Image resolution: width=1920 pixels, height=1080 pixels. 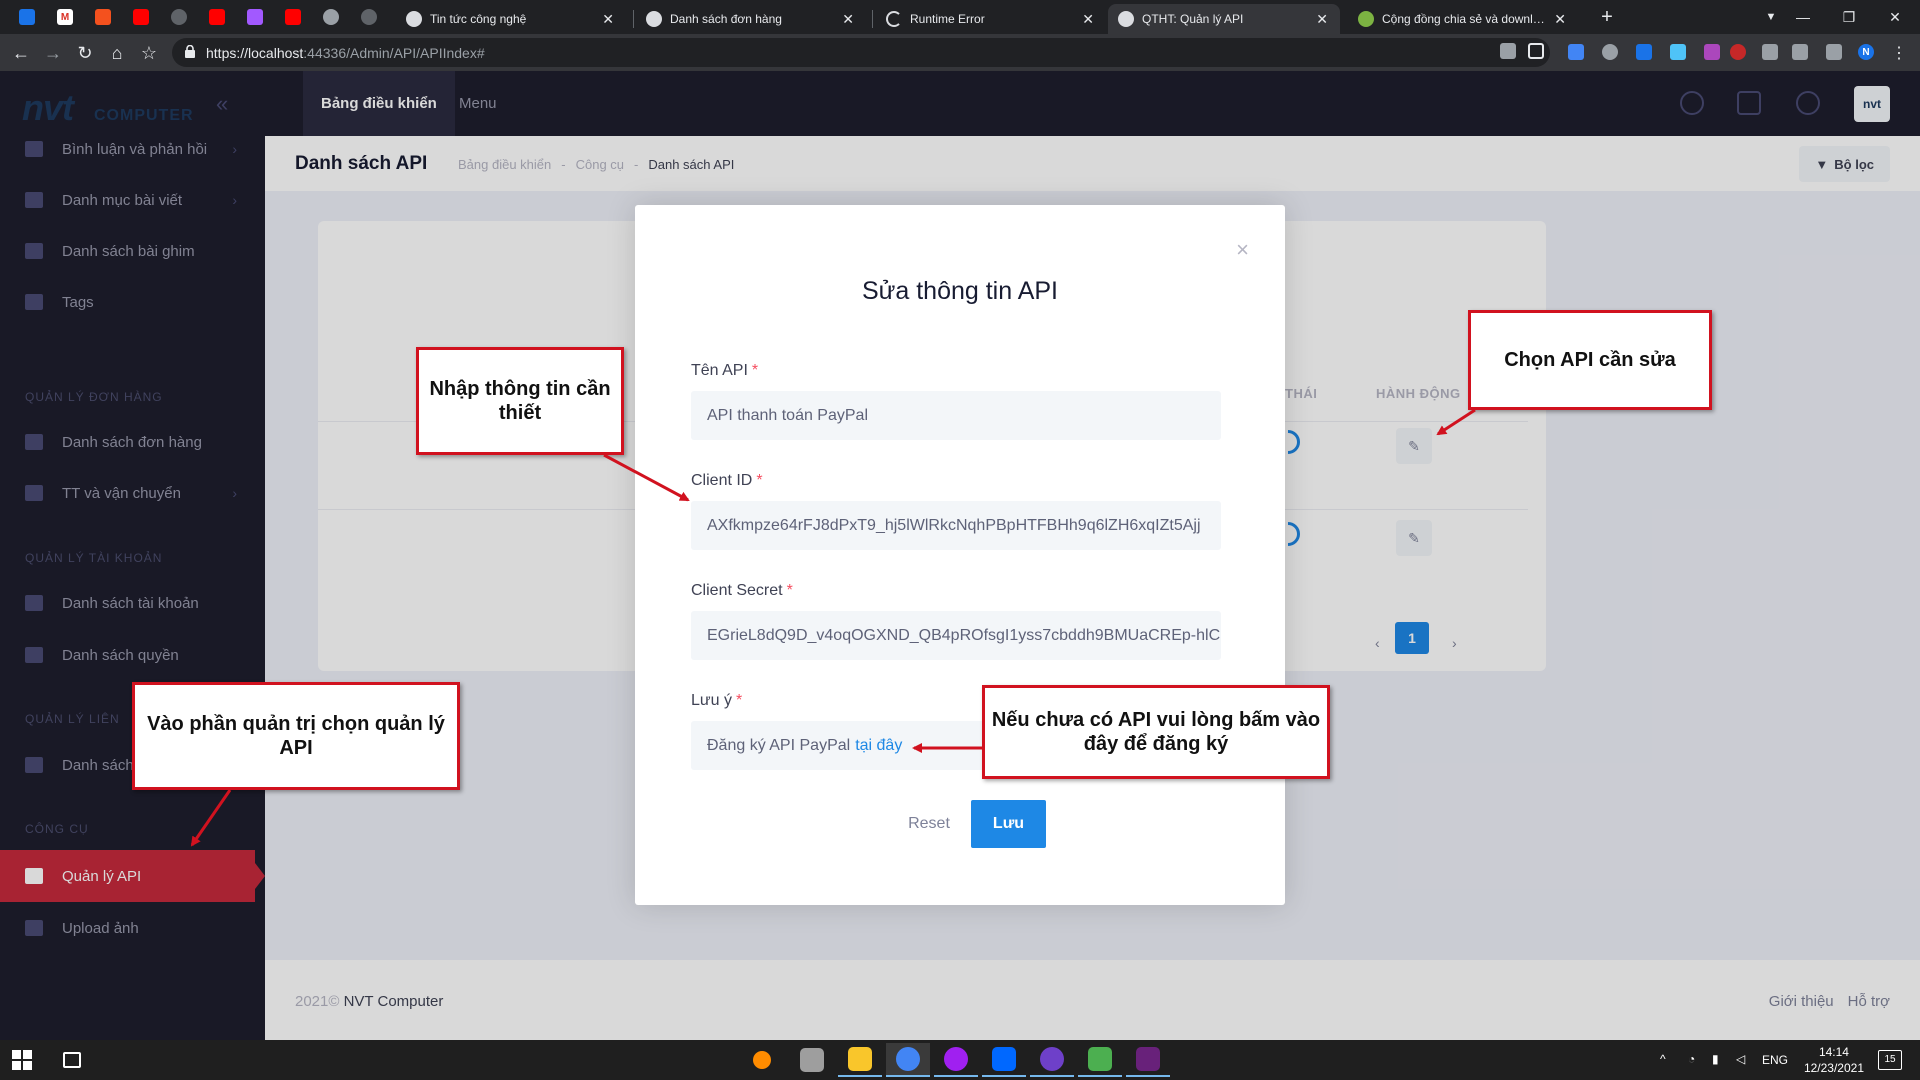 What do you see at coordinates (85, 53) in the screenshot?
I see `reload-button: ↻` at bounding box center [85, 53].